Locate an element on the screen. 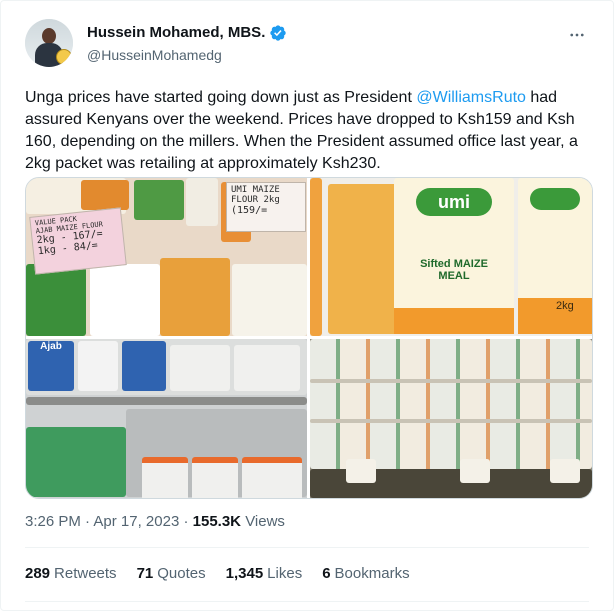 Image resolution: width=614 pixels, height=611 pixels. pack-weight: 2kg is located at coordinates (565, 306).